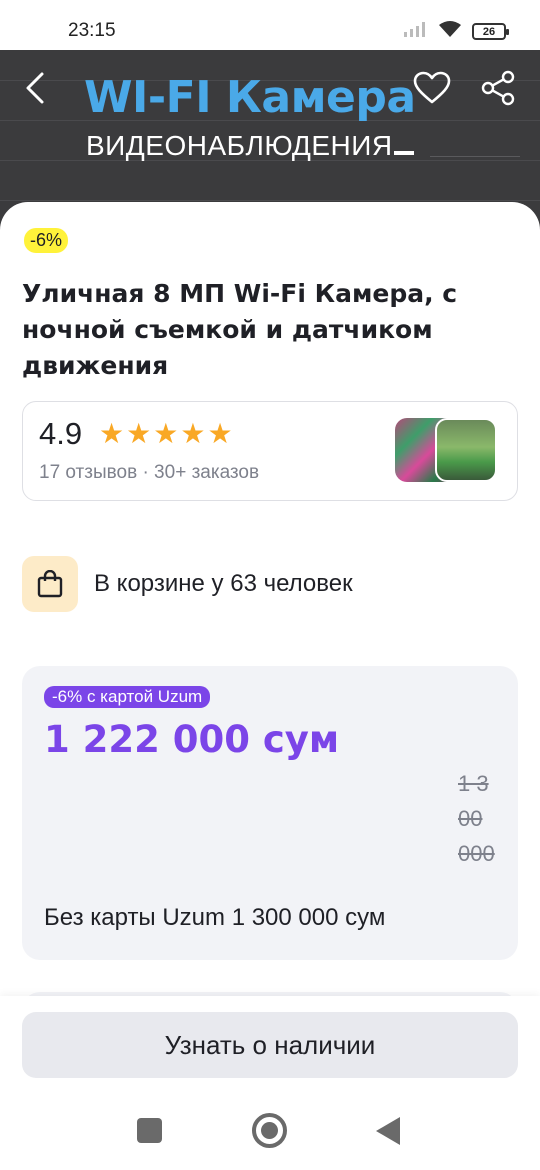 This screenshot has width=540, height=1170. What do you see at coordinates (416, 31) in the screenshot?
I see `signal-icon` at bounding box center [416, 31].